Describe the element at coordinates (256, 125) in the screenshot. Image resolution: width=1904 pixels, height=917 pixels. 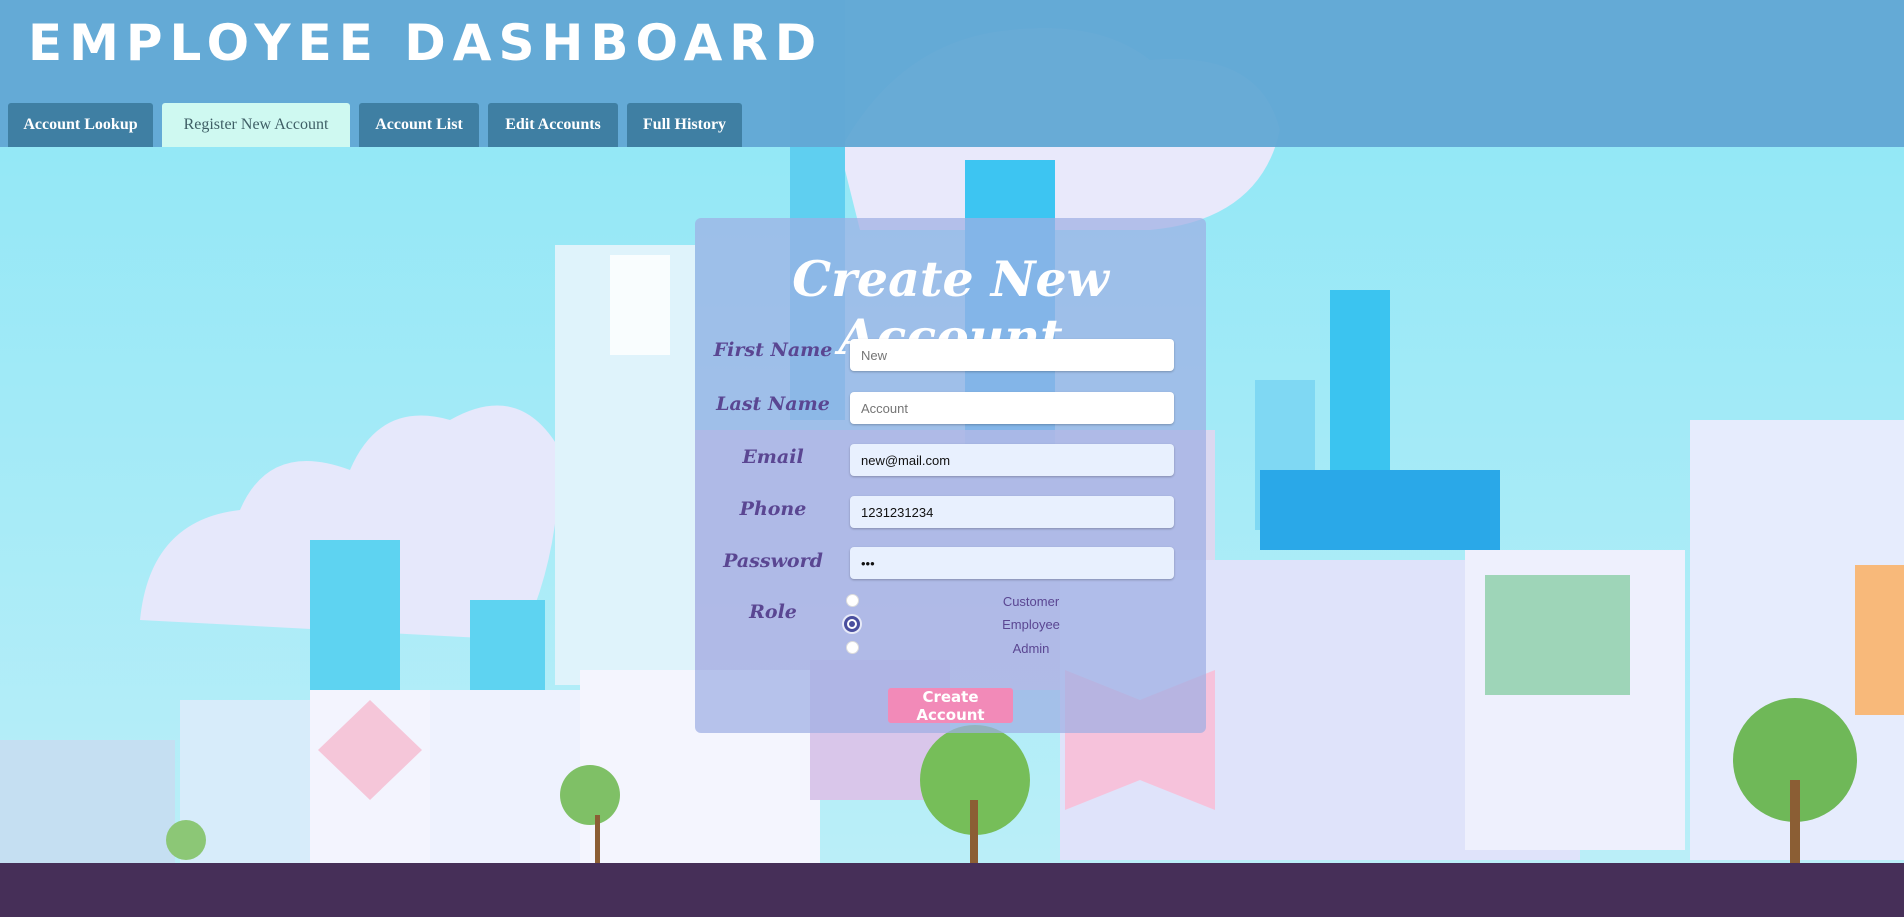
I see `tab-register-new-account: Register New Account` at that location.